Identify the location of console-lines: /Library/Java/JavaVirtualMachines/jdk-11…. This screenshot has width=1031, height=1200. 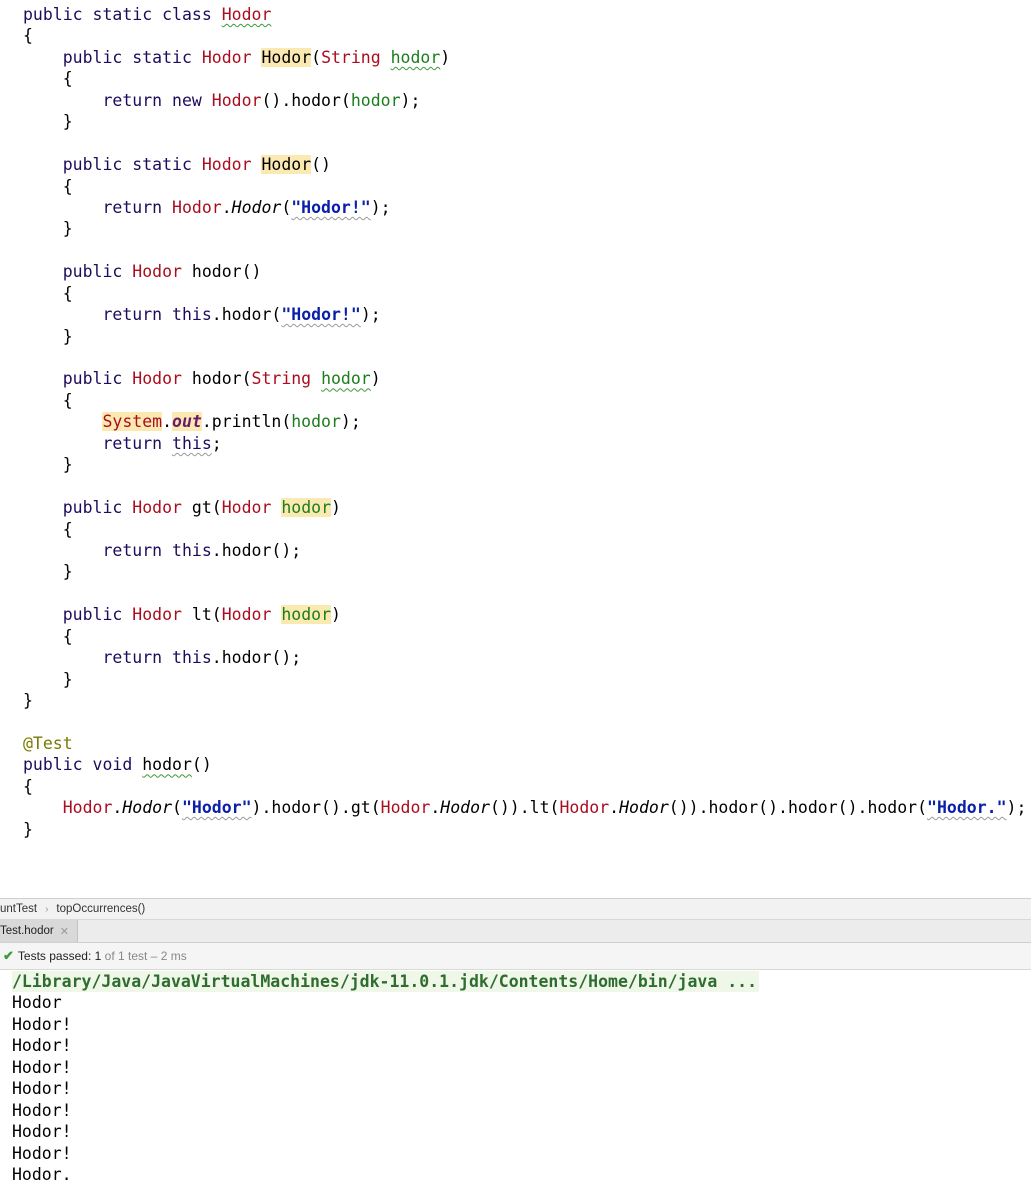
(386, 1078).